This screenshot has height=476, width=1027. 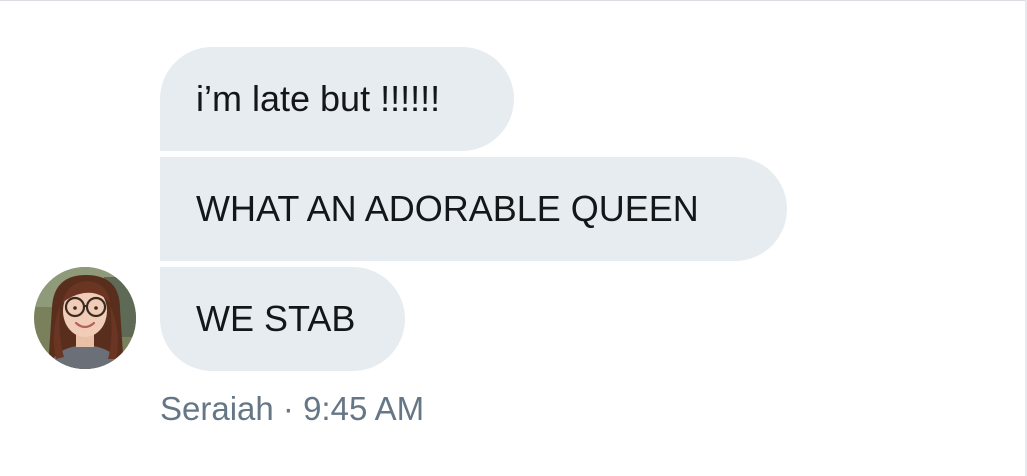 I want to click on message-text: i’m late but !!!!!!, so click(x=318, y=98).